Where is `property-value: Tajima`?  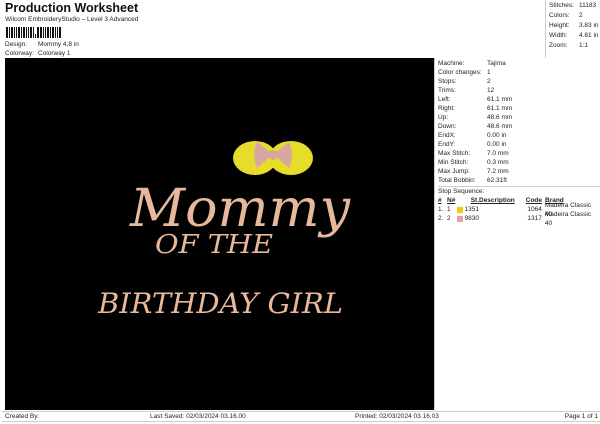
property-value: Tajima is located at coordinates (496, 63).